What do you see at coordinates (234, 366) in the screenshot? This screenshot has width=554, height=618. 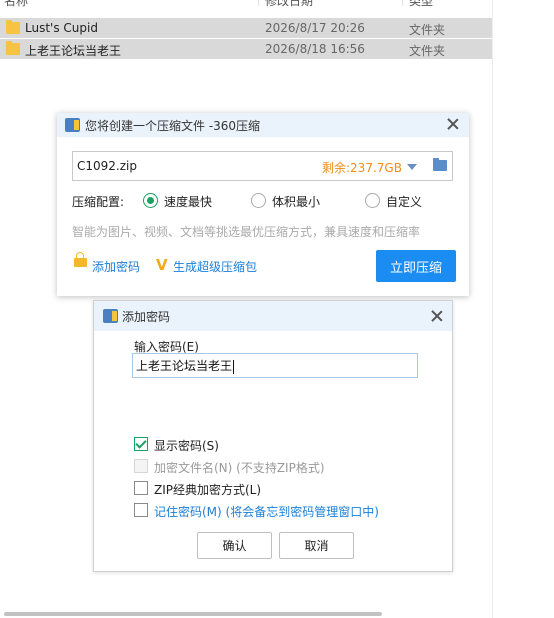 I see `text-caret` at bounding box center [234, 366].